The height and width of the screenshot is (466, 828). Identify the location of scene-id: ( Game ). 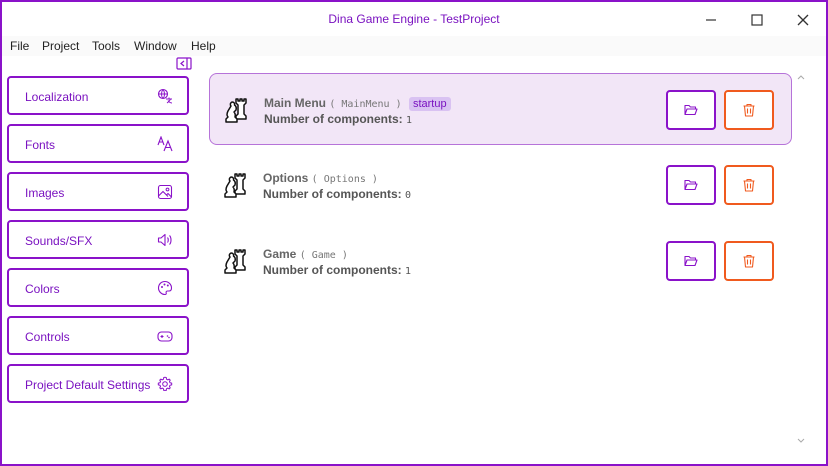
(323, 255).